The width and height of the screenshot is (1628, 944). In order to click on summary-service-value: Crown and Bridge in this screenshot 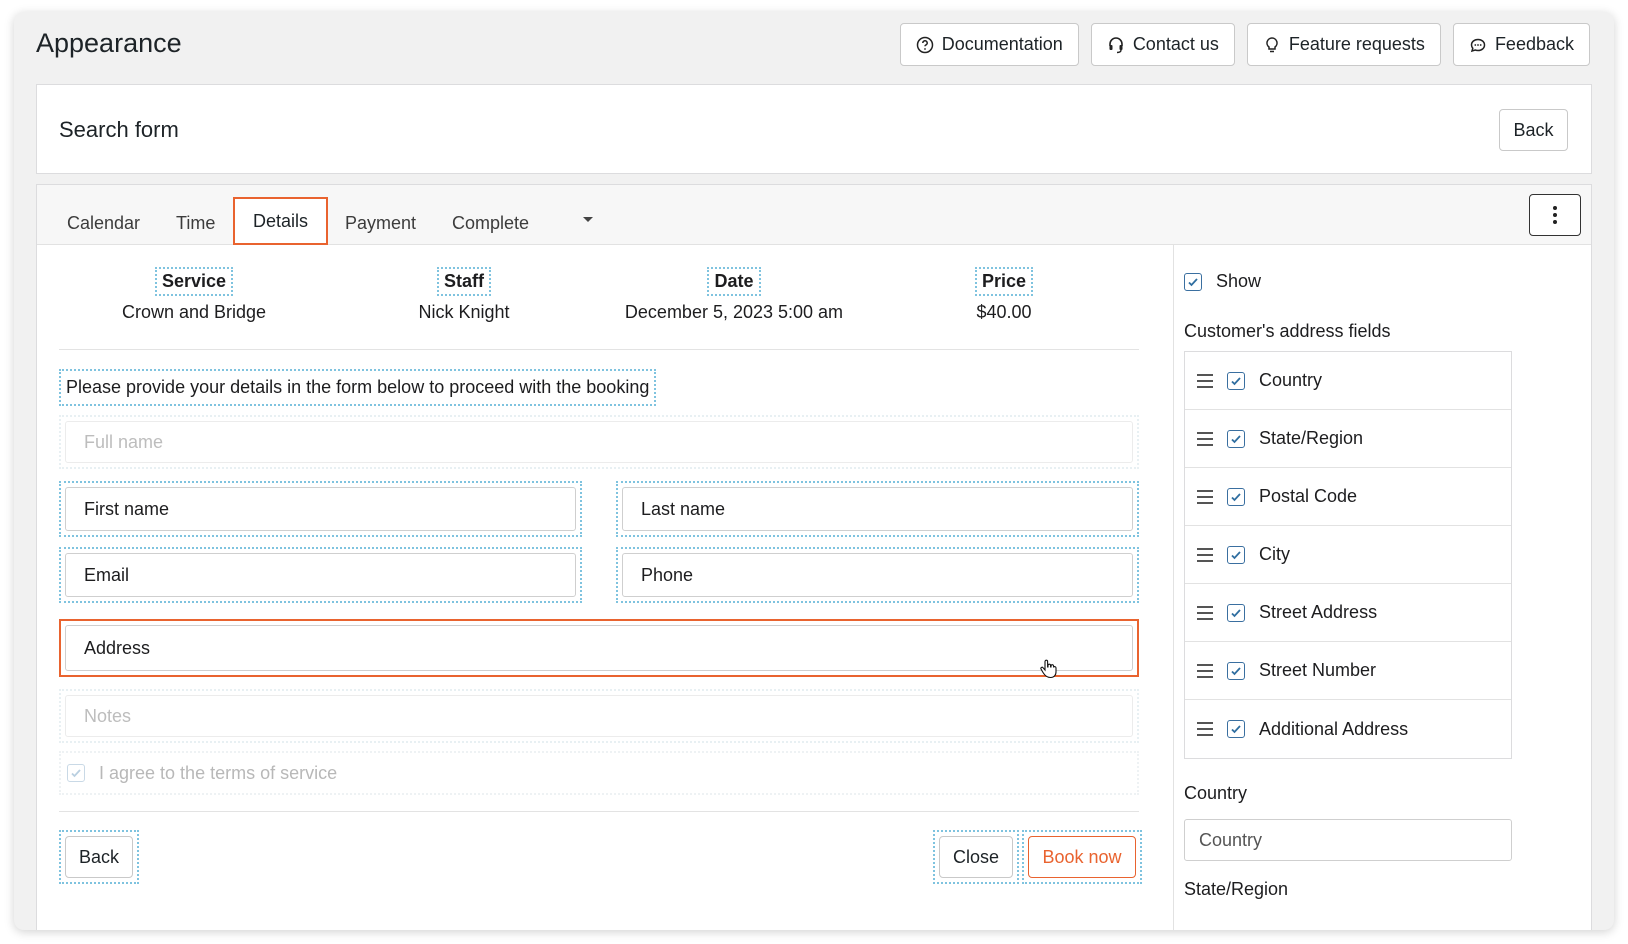, I will do `click(194, 312)`.